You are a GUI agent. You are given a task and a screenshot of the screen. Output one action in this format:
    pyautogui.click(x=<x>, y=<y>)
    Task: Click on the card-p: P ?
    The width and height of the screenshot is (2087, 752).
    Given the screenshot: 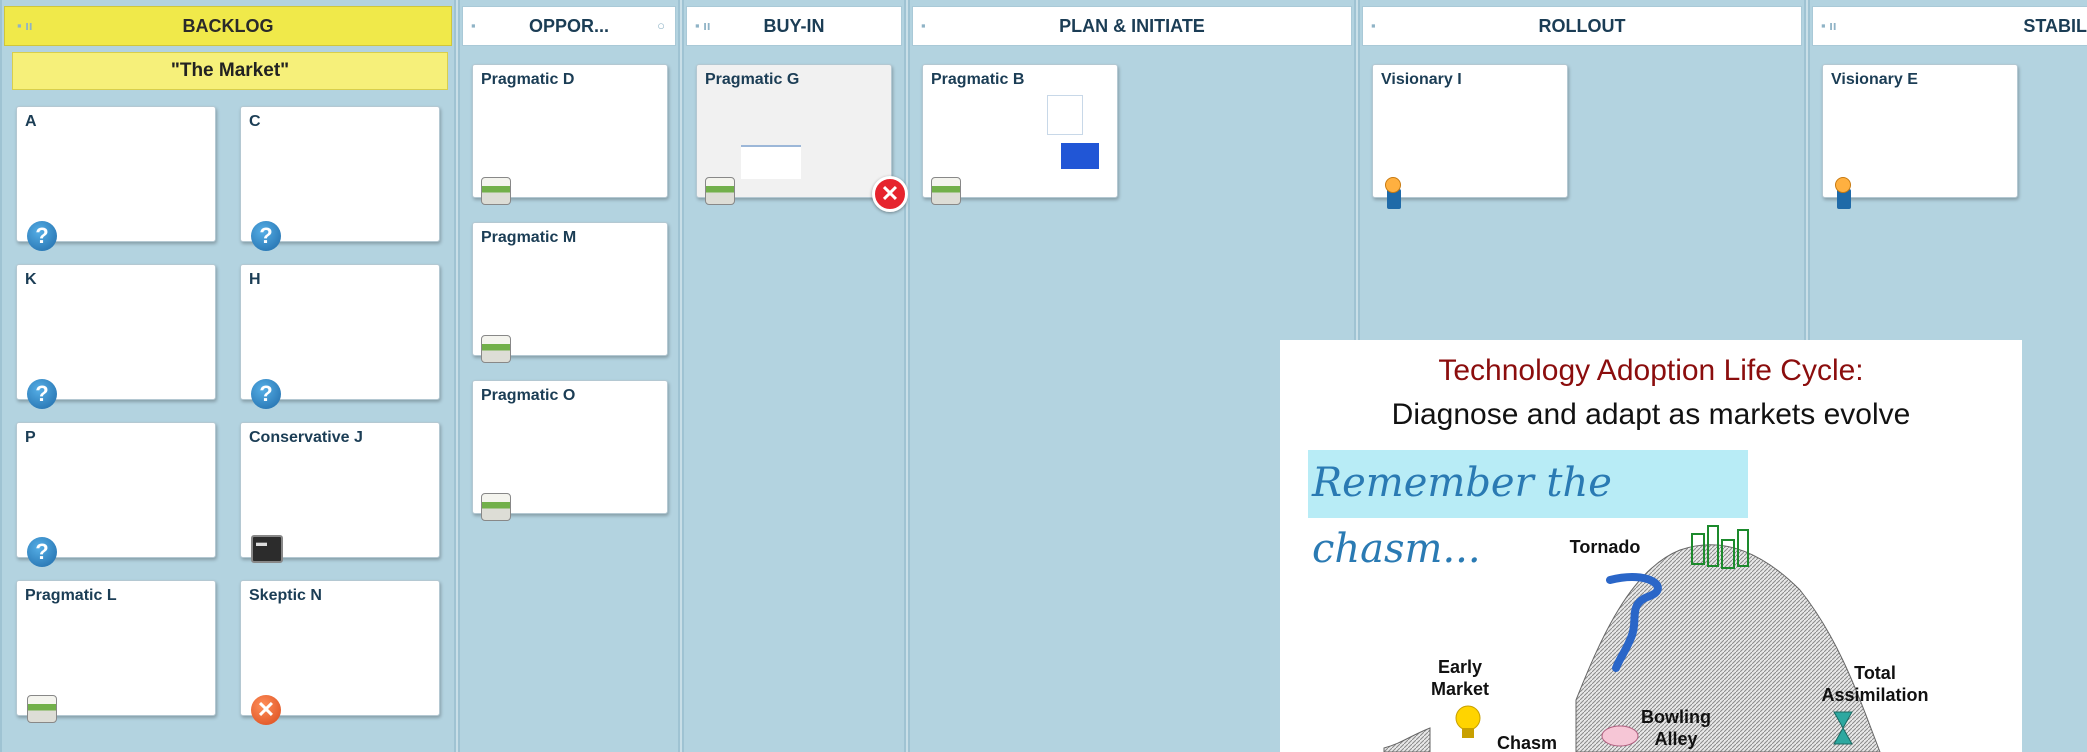 What is the action you would take?
    pyautogui.click(x=116, y=494)
    